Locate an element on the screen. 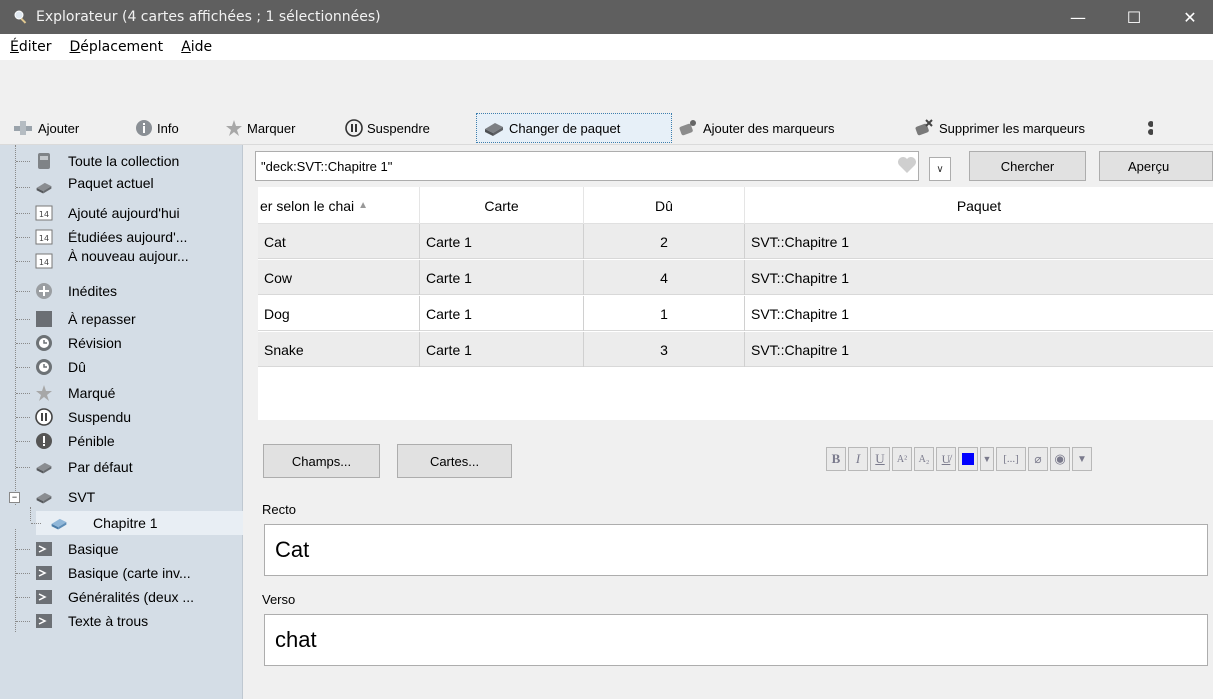  search-button: Chercher is located at coordinates (1027, 166).